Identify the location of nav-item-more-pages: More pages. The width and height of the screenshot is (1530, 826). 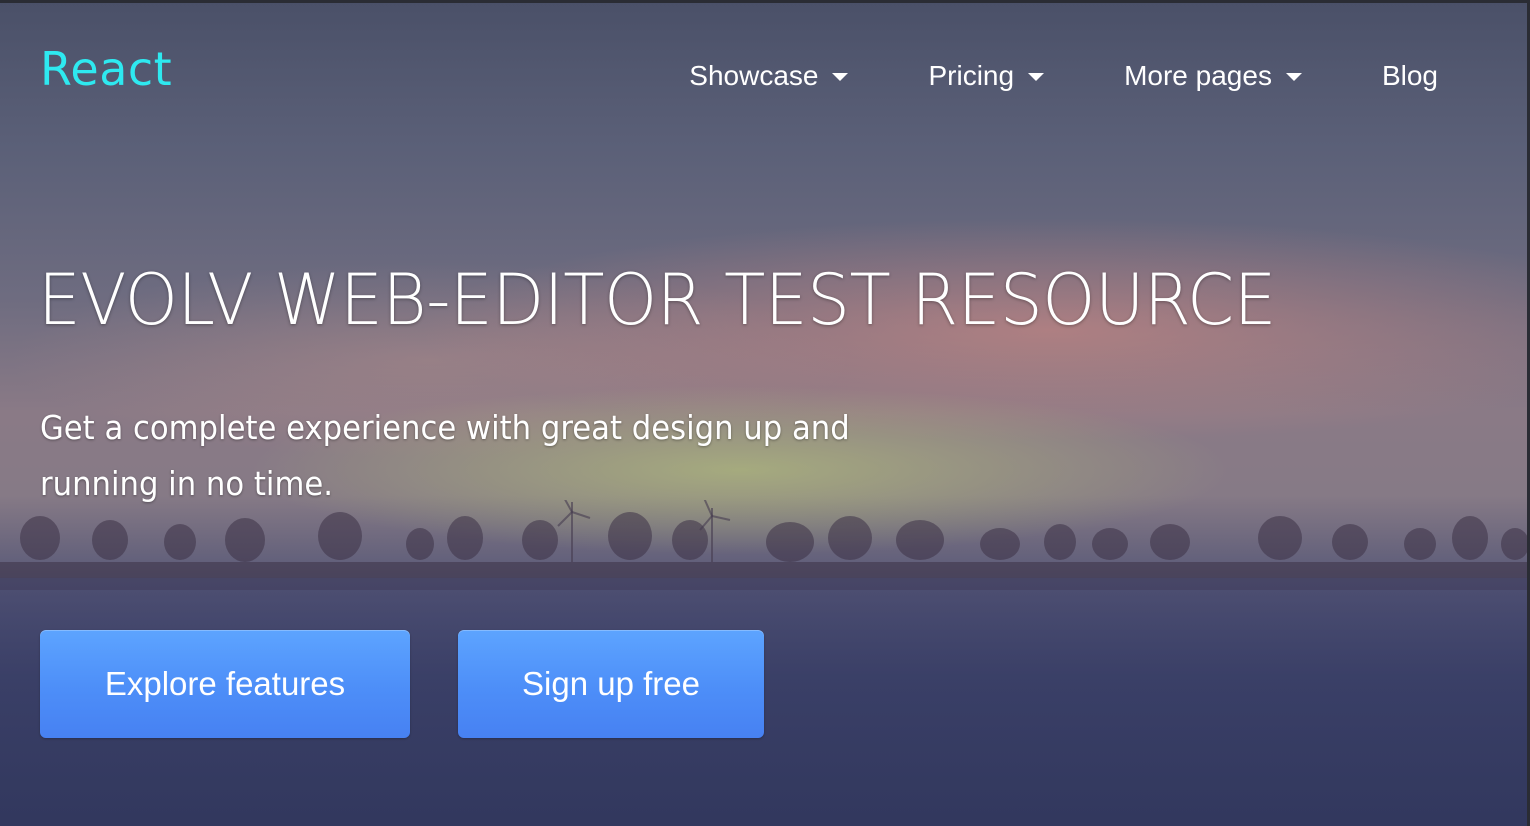
(1213, 76).